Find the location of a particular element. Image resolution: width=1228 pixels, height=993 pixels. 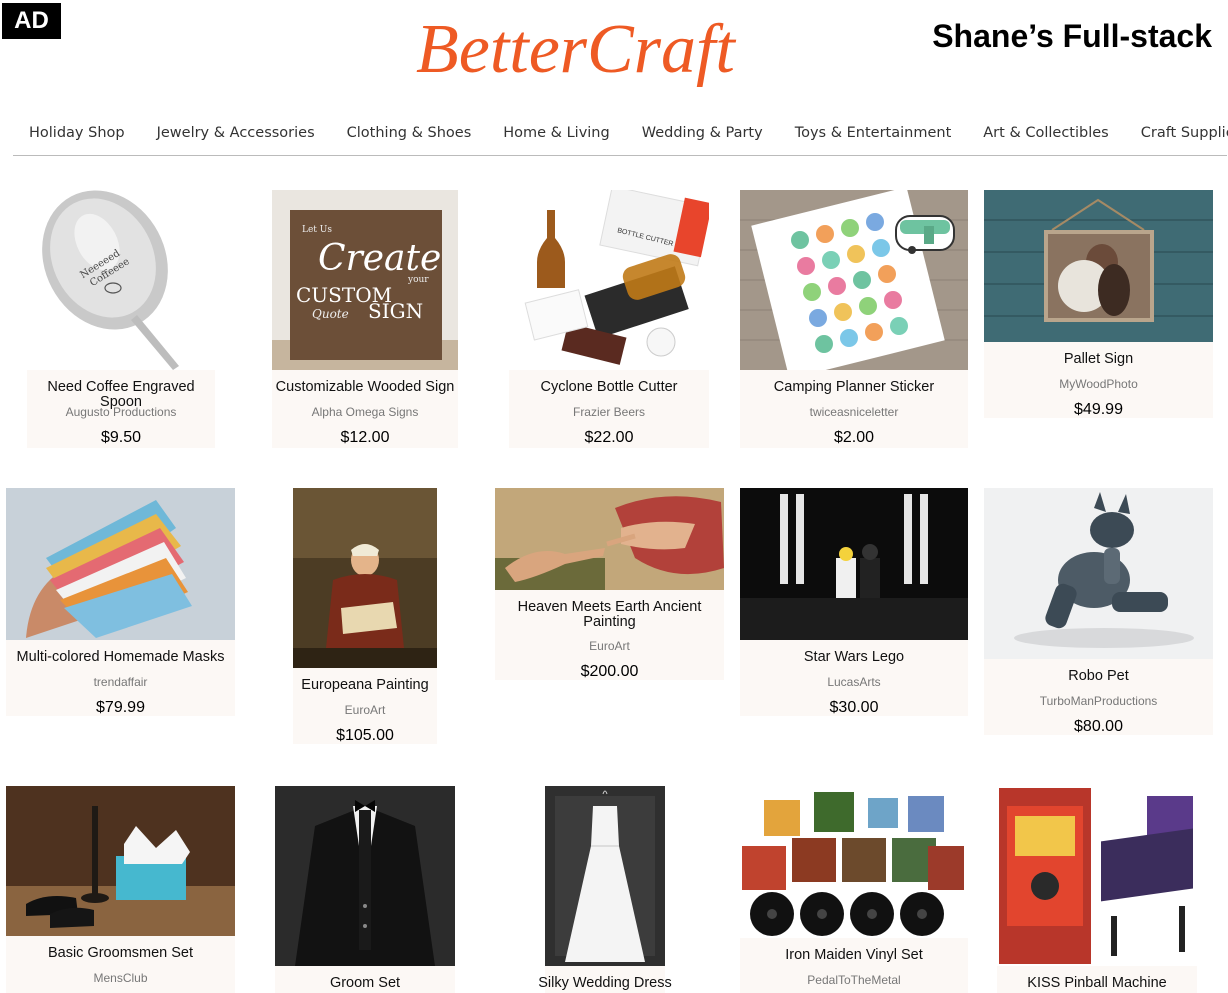

product-image-robo-pet is located at coordinates (1098, 573).